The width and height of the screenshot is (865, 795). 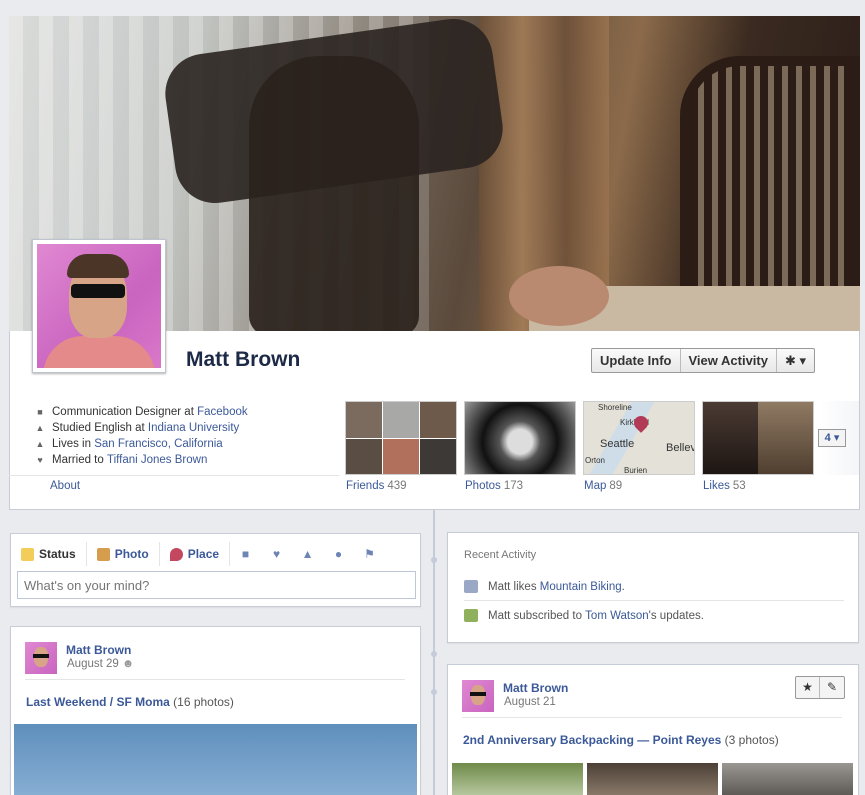 I want to click on thumbs-up-icon, so click(x=471, y=586).